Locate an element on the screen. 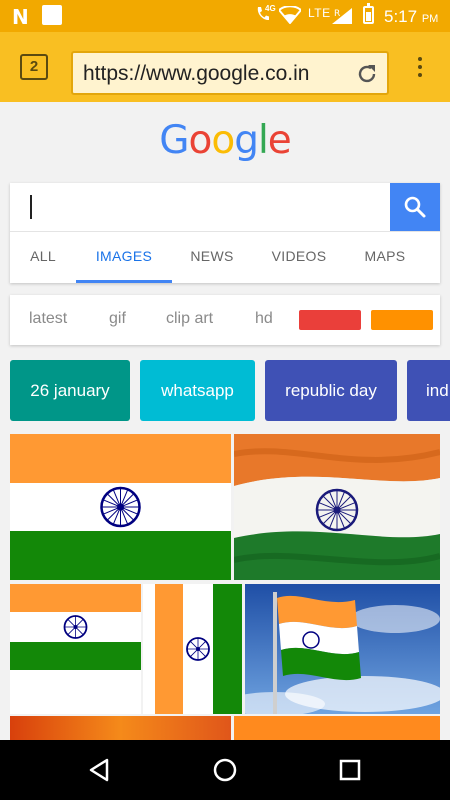 This screenshot has width=450, height=800. overflow-menu-icon is located at coordinates (420, 68).